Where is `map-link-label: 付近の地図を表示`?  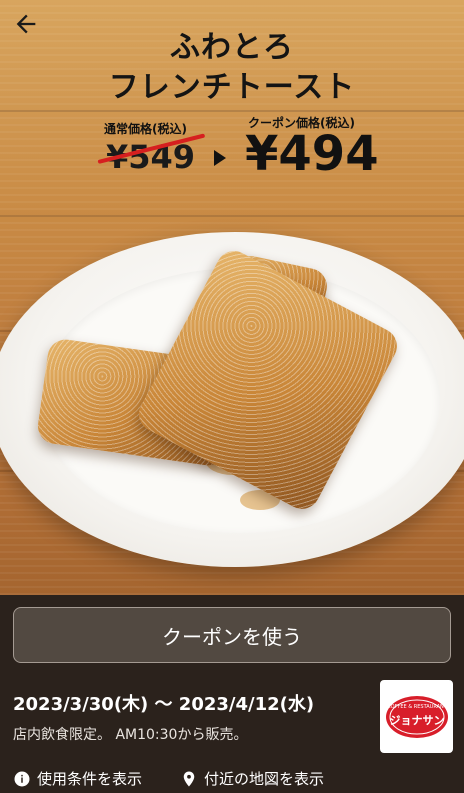
map-link-label: 付近の地図を表示 is located at coordinates (264, 779).